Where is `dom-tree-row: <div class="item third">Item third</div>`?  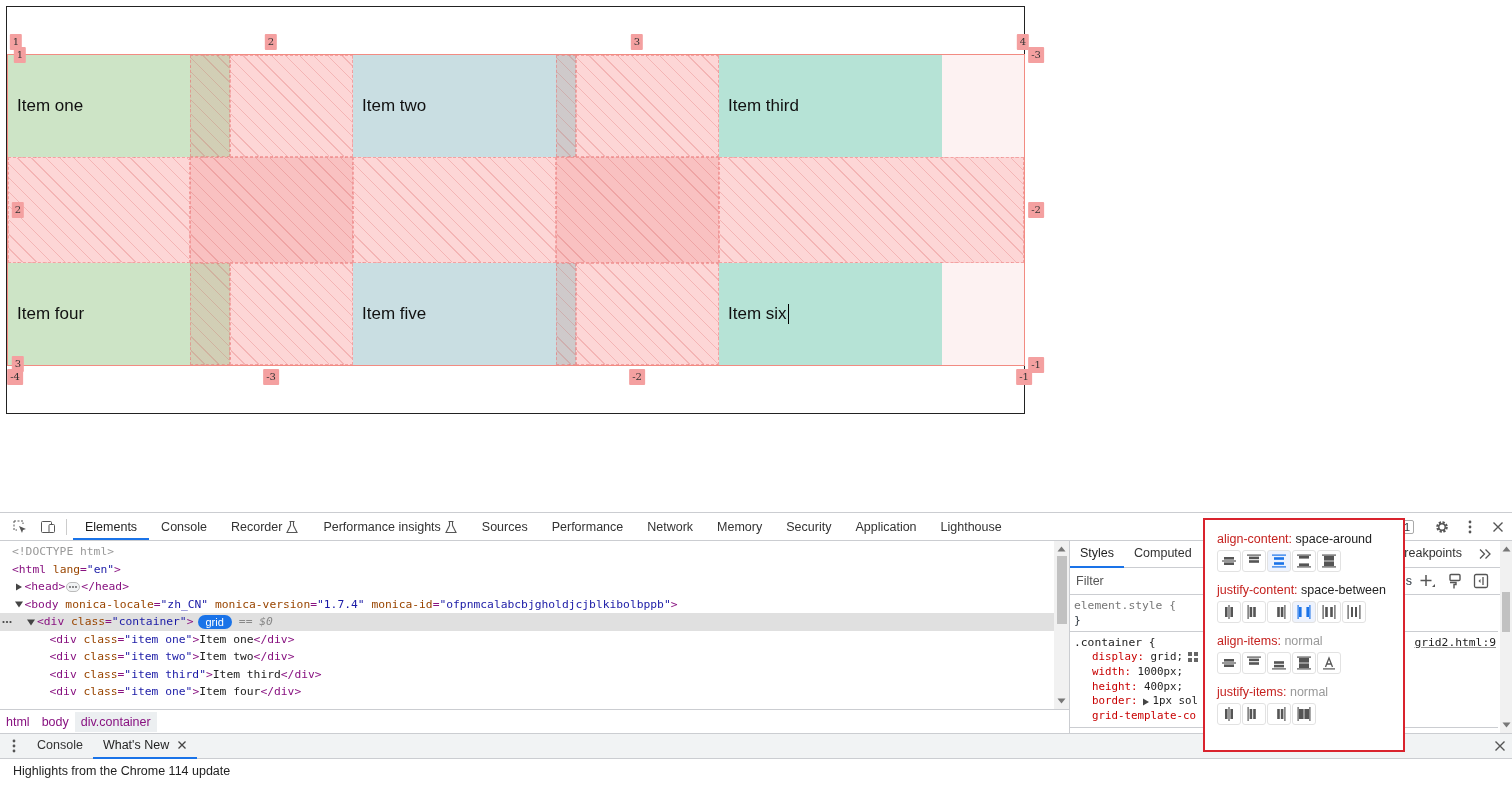
dom-tree-row: <div class="item third">Item third</div> is located at coordinates (527, 674).